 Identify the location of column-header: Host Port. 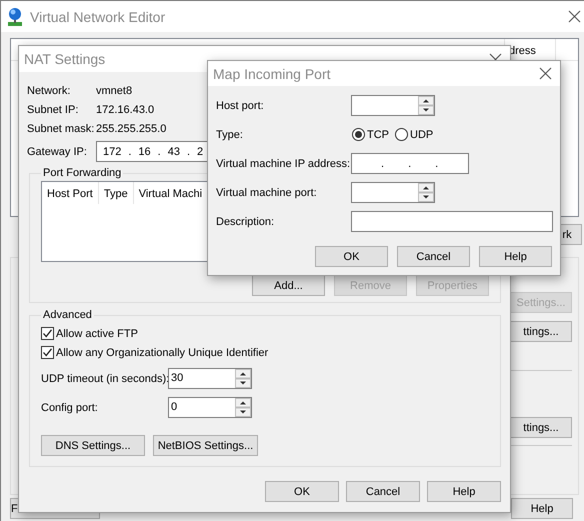
(70, 193).